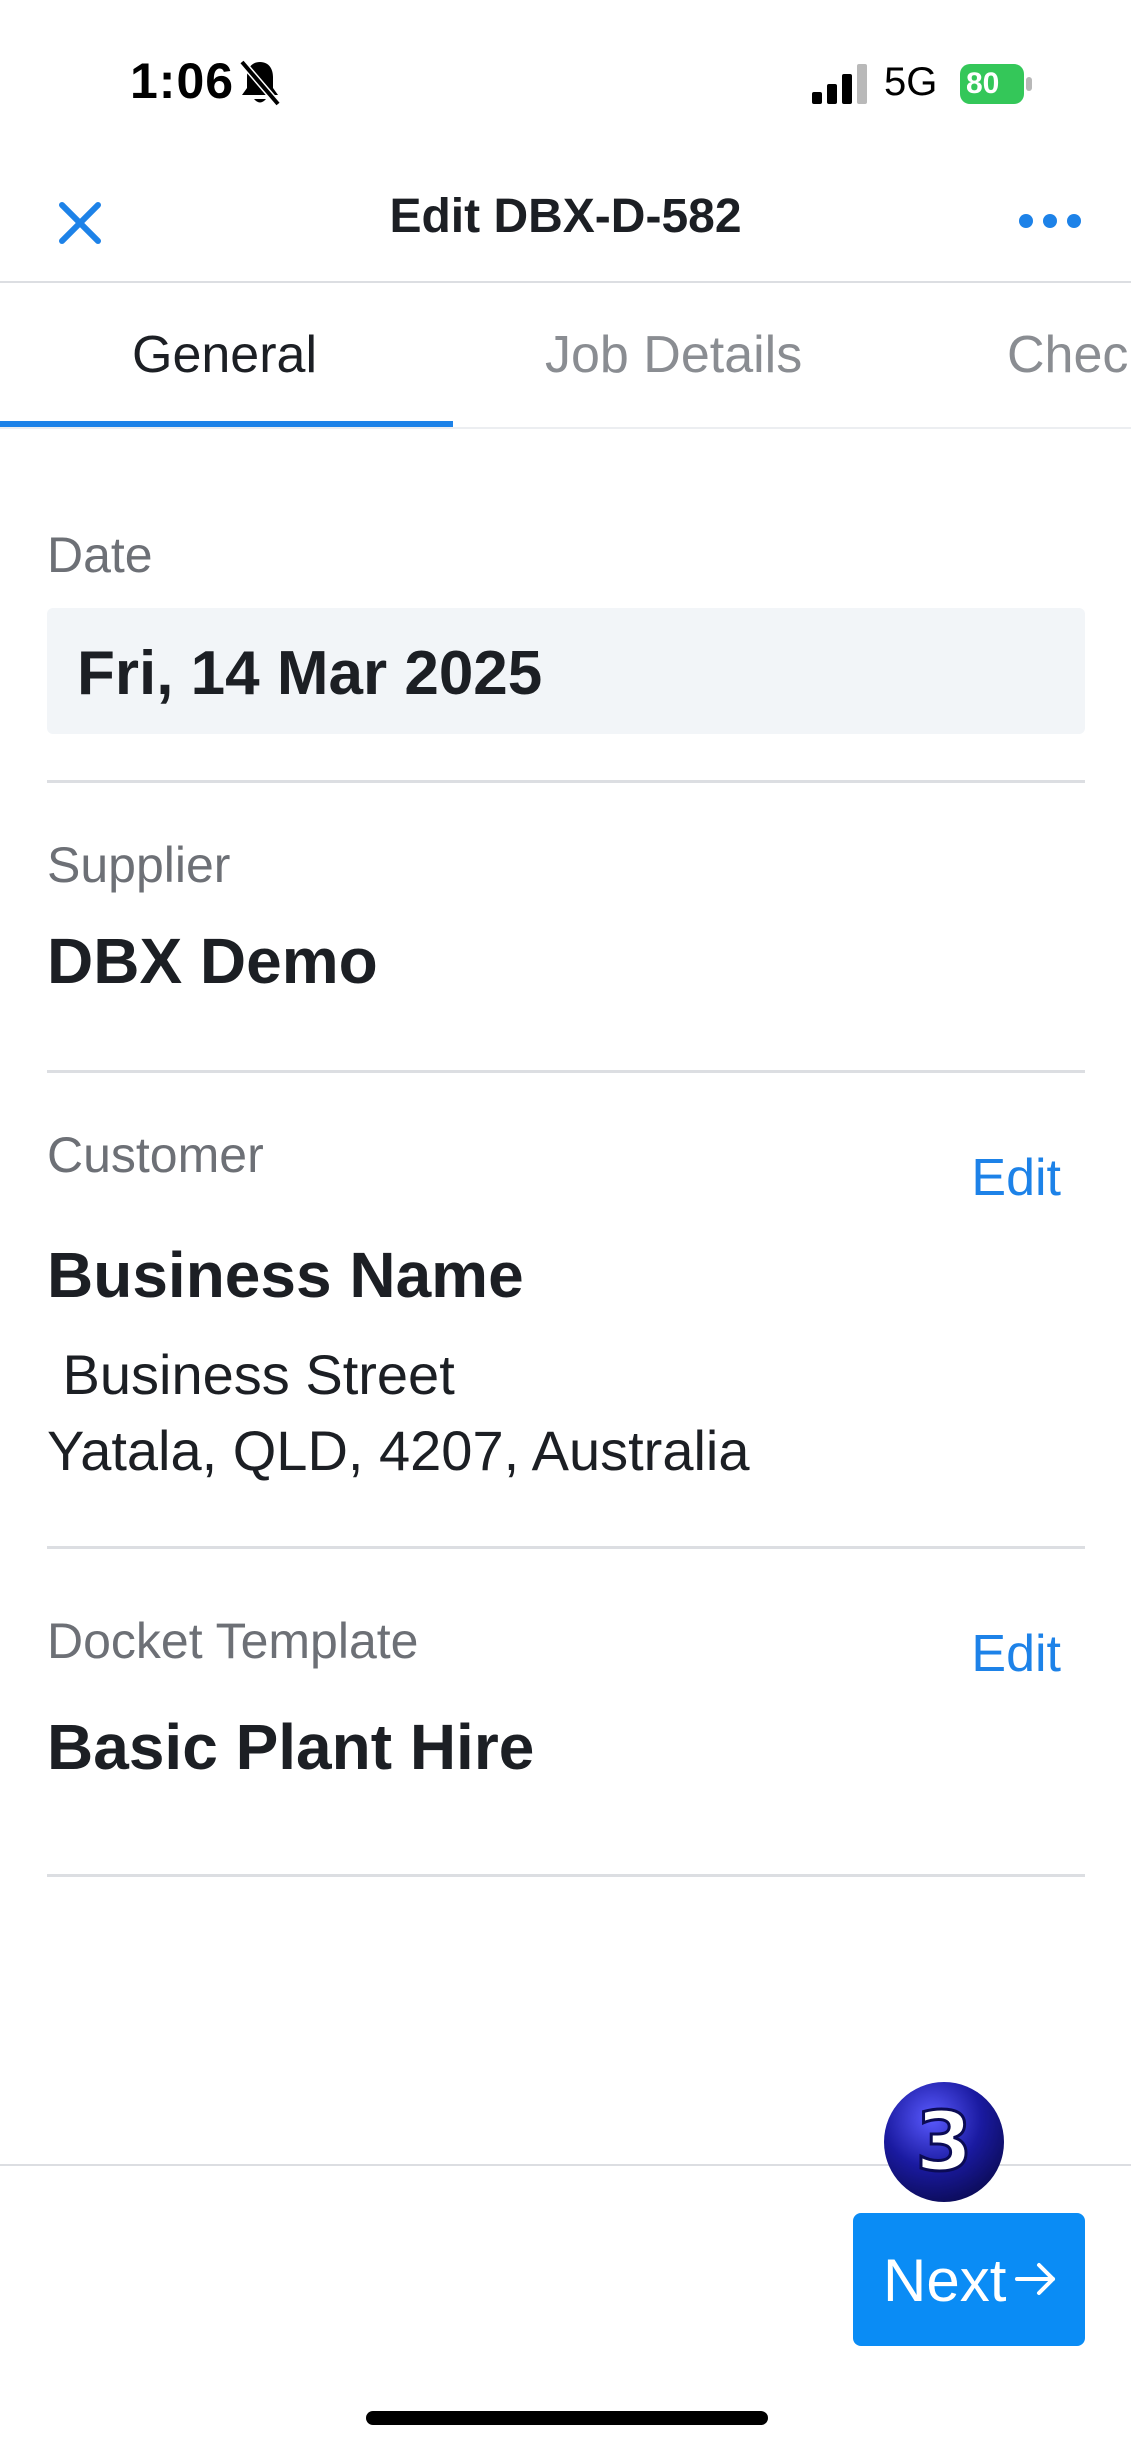 This screenshot has width=1131, height=2451. I want to click on home-indicator, so click(567, 2418).